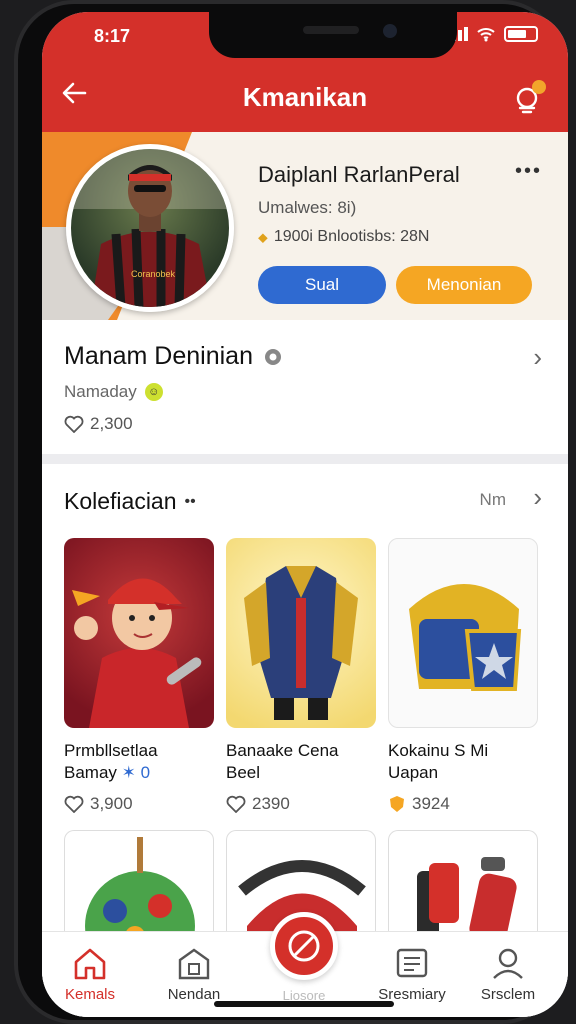  What do you see at coordinates (90, 772) in the screenshot?
I see `item-name-text: Bamay` at bounding box center [90, 772].